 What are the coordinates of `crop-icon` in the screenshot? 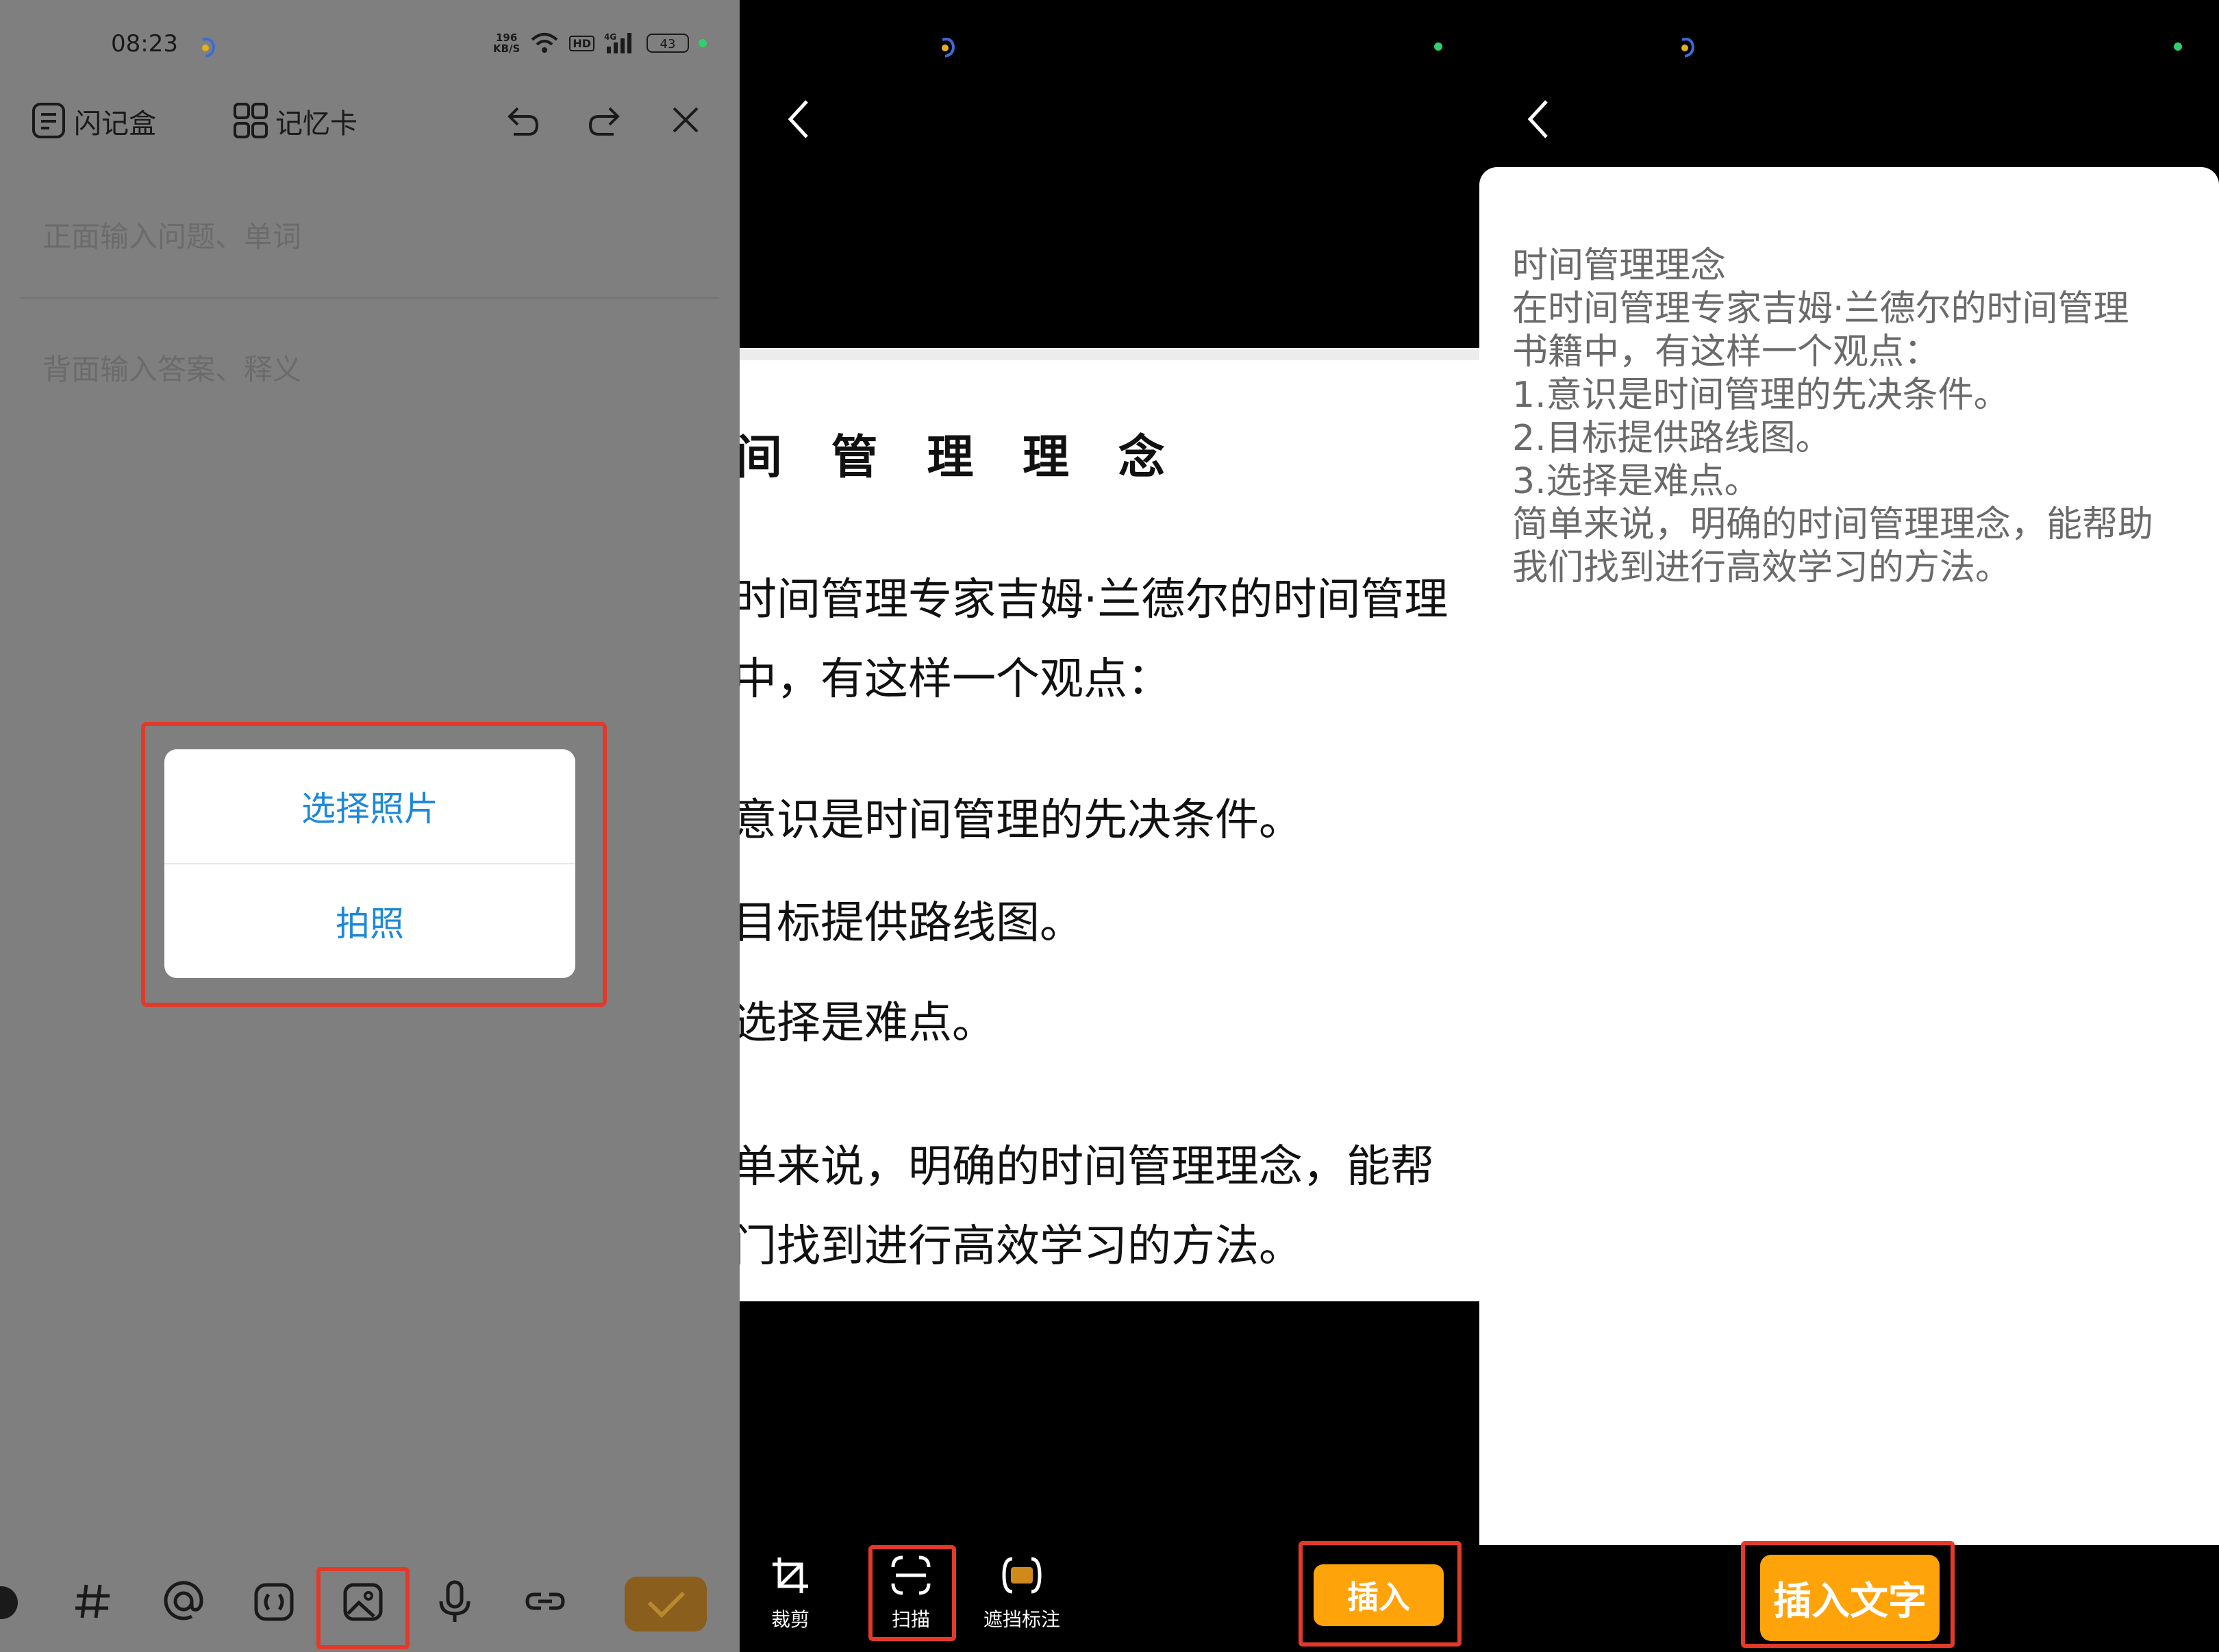 It's located at (791, 1575).